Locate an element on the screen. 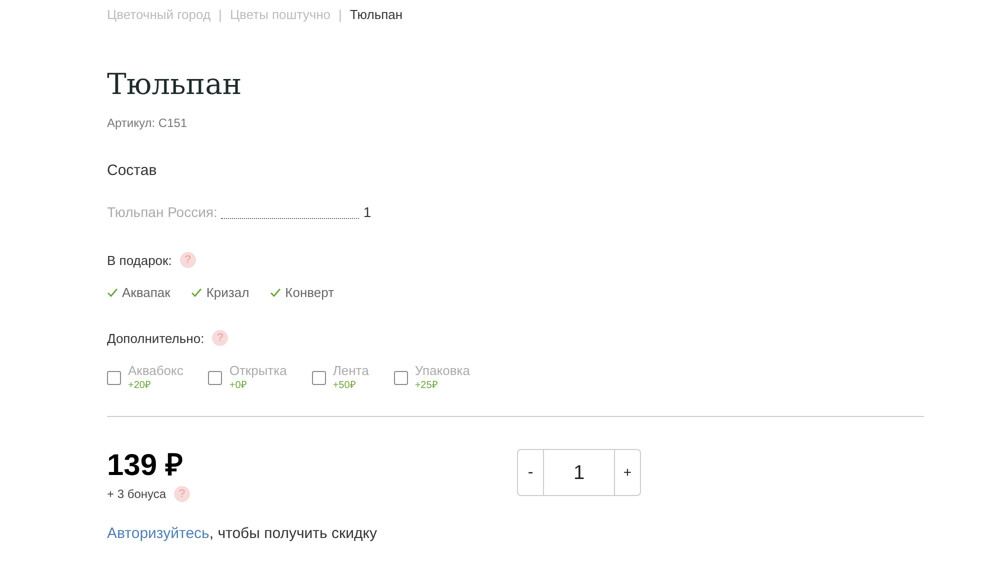  ingredient-count: 1 is located at coordinates (367, 212).